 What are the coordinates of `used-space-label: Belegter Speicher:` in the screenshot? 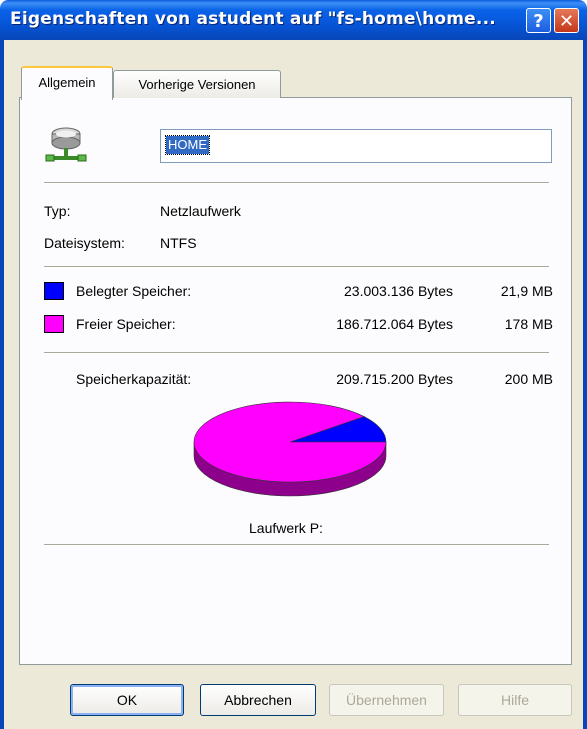 It's located at (134, 291).